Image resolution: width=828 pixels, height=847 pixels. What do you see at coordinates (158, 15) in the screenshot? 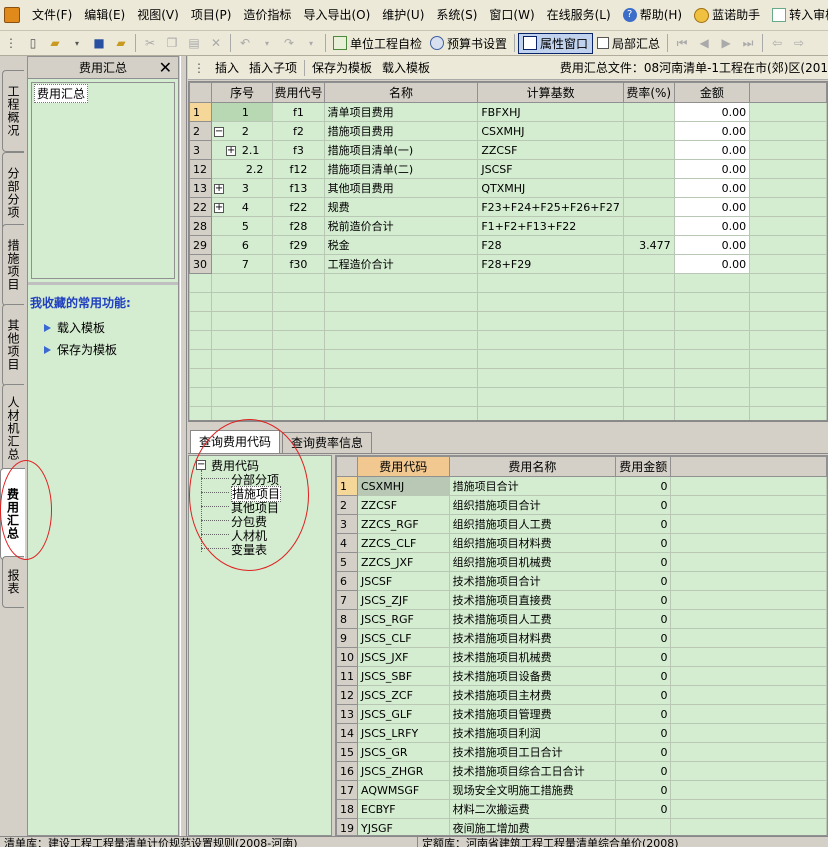
I see `menu-view: 视图(V)` at bounding box center [158, 15].